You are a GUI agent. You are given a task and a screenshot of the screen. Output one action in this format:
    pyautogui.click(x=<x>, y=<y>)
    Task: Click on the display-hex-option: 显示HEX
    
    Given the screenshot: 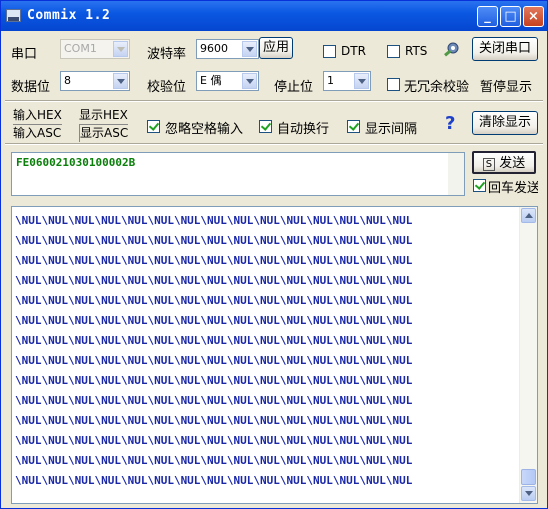 What is the action you would take?
    pyautogui.click(x=103, y=115)
    